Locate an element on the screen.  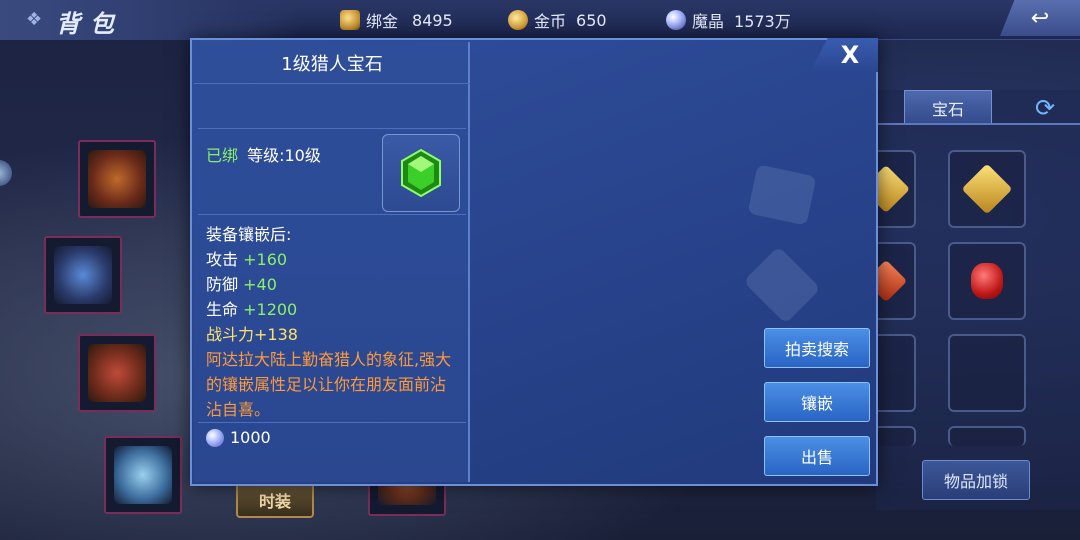
currency-label: 绑金 is located at coordinates (382, 21).